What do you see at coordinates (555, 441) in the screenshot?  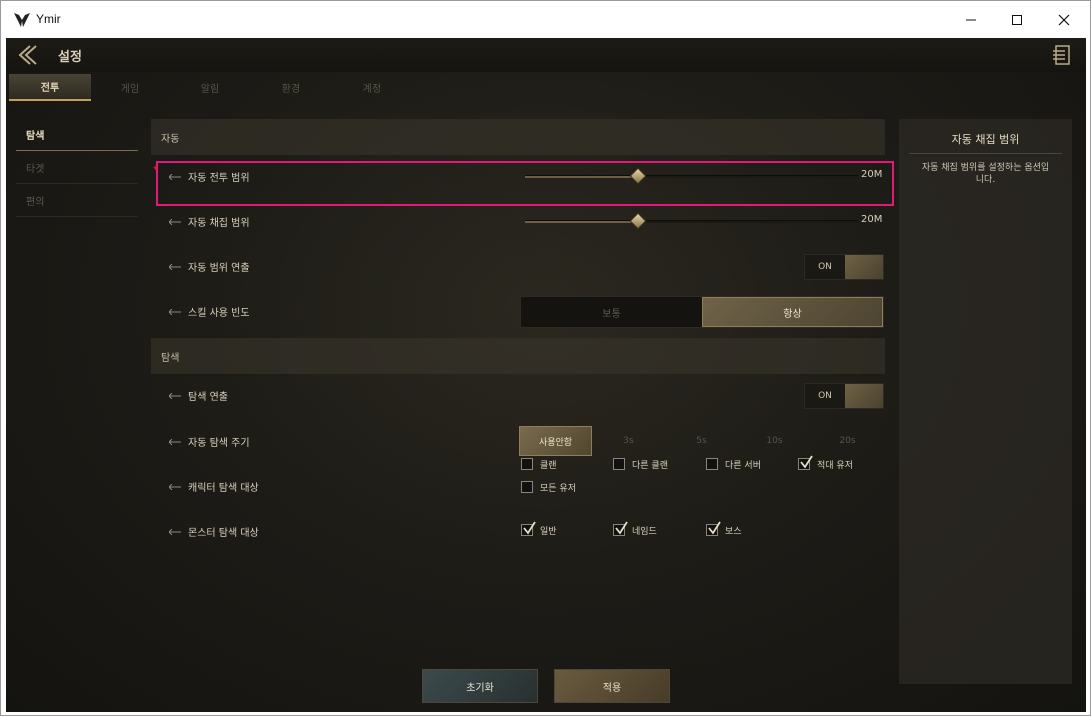 I see `search-cycle-off: 사용안함` at bounding box center [555, 441].